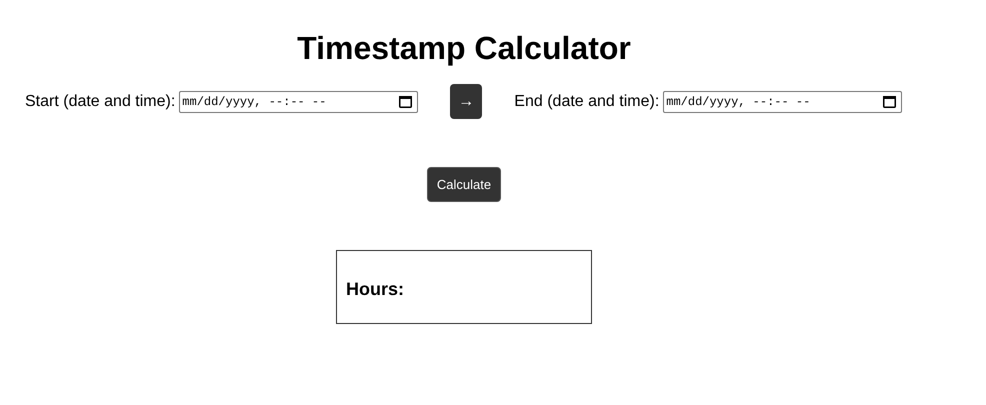 The height and width of the screenshot is (405, 986). What do you see at coordinates (375, 289) in the screenshot?
I see `result-label: Hours:` at bounding box center [375, 289].